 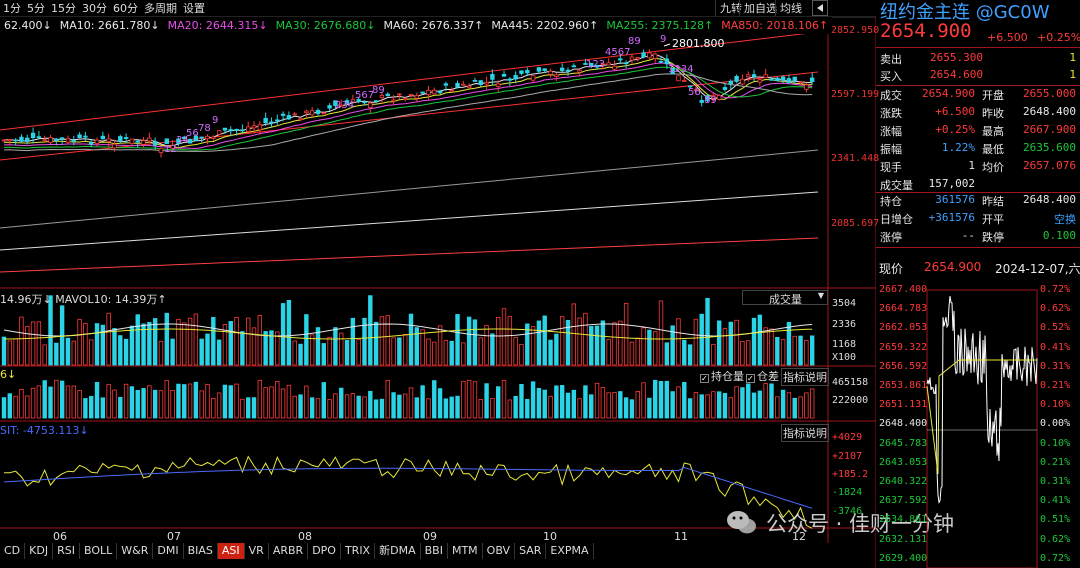 I want to click on asi-axis-label: +4029, so click(x=847, y=437).